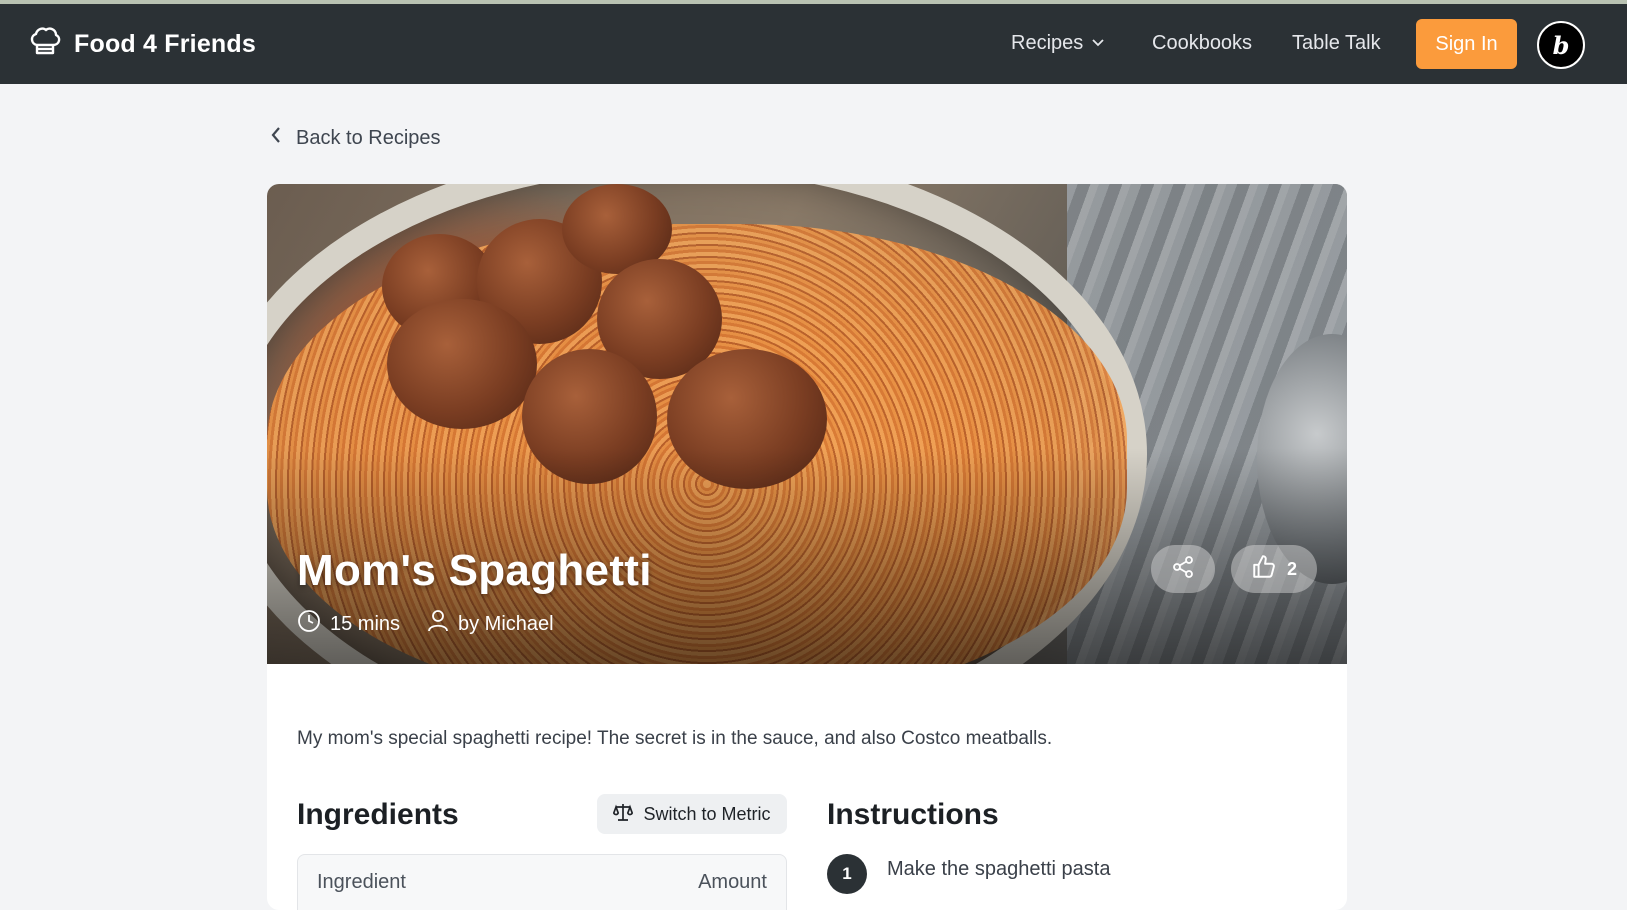  I want to click on nav-recipes-dropdown: Recipes, so click(1058, 43).